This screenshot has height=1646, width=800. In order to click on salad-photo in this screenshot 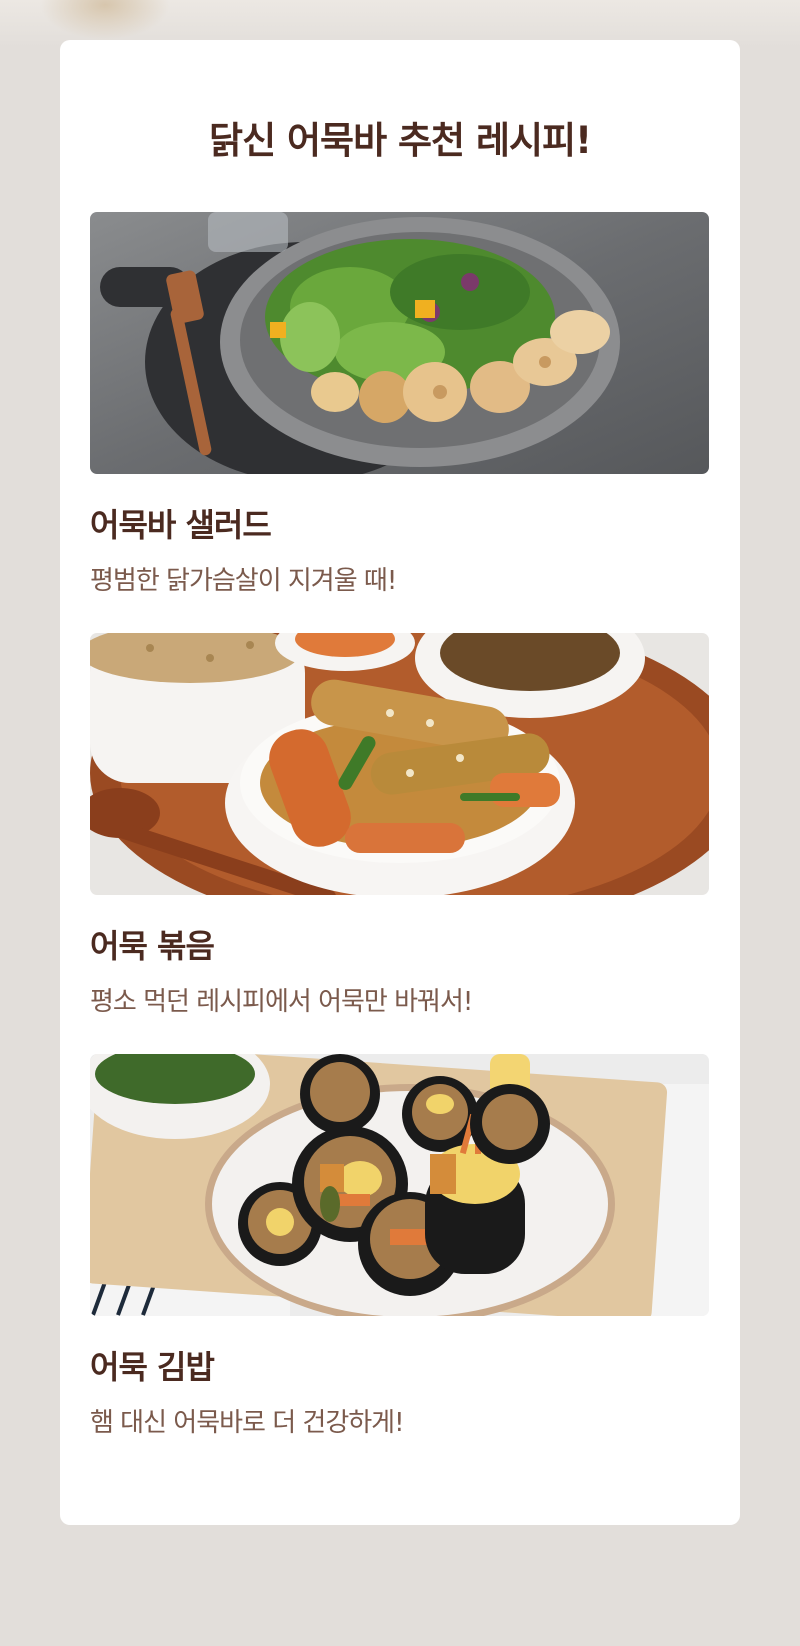, I will do `click(399, 343)`.